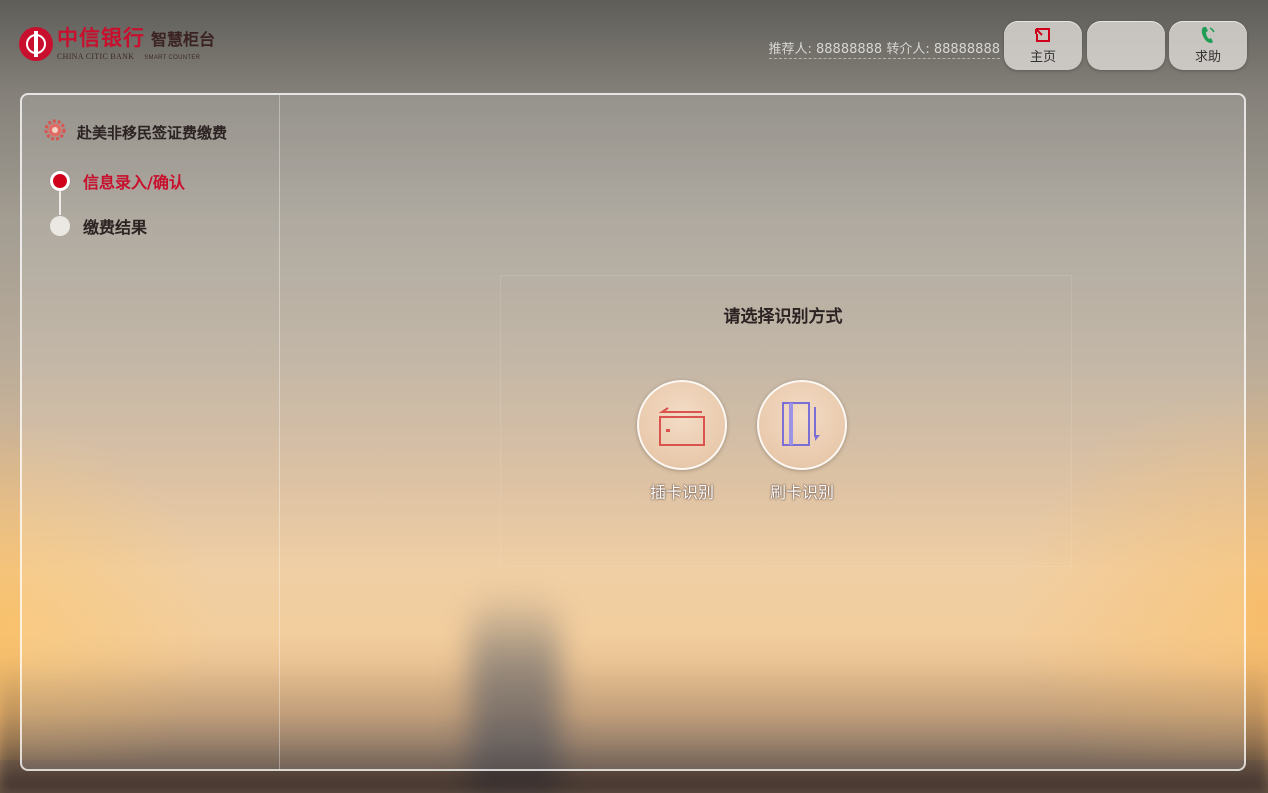 The image size is (1268, 793). I want to click on citic-logo-icon, so click(36, 44).